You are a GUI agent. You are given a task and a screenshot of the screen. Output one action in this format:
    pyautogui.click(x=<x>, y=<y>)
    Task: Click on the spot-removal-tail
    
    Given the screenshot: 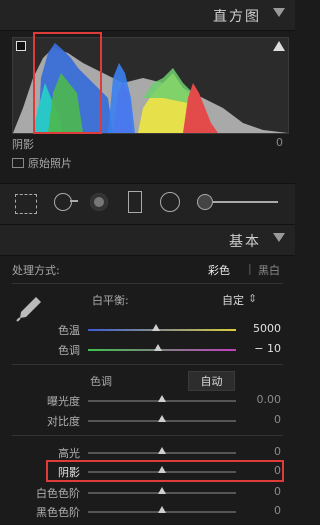 What is the action you would take?
    pyautogui.click(x=74, y=201)
    